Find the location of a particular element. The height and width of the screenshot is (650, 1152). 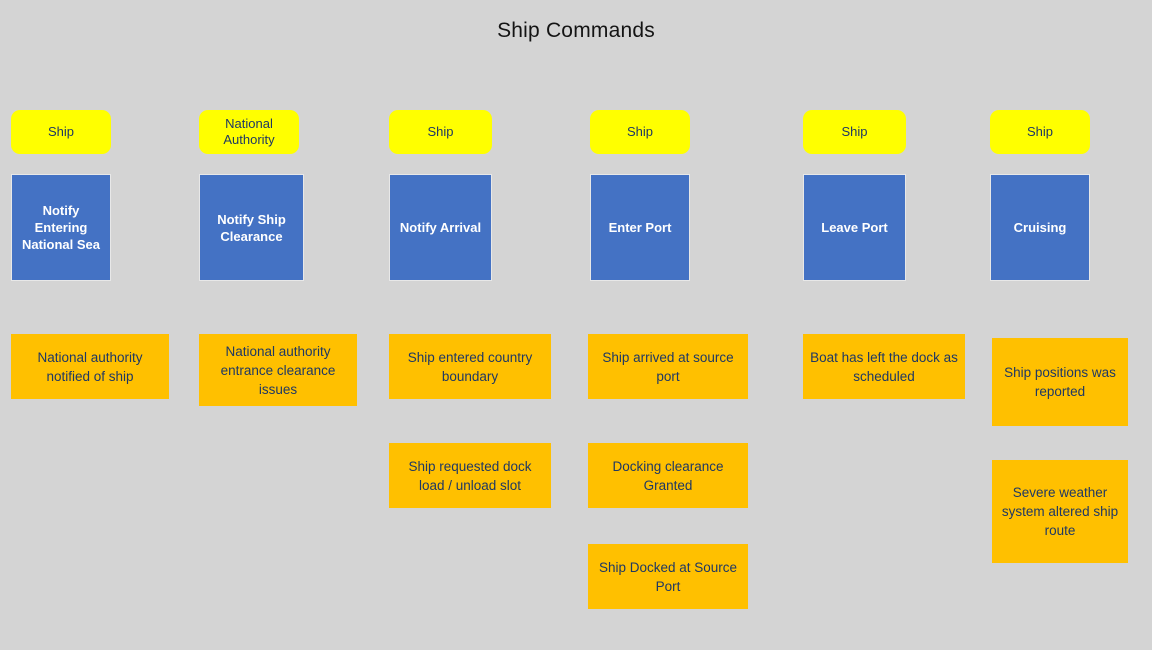

event-box: Docking clearance Granted is located at coordinates (668, 475).